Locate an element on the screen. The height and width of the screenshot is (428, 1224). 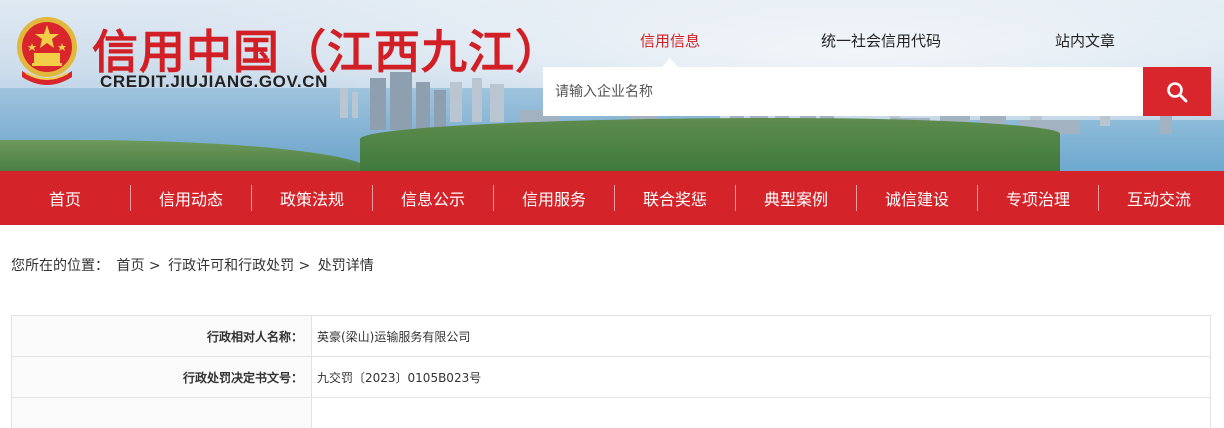
tab-unified-credit-code: 统一社会信用代码 is located at coordinates (881, 40).